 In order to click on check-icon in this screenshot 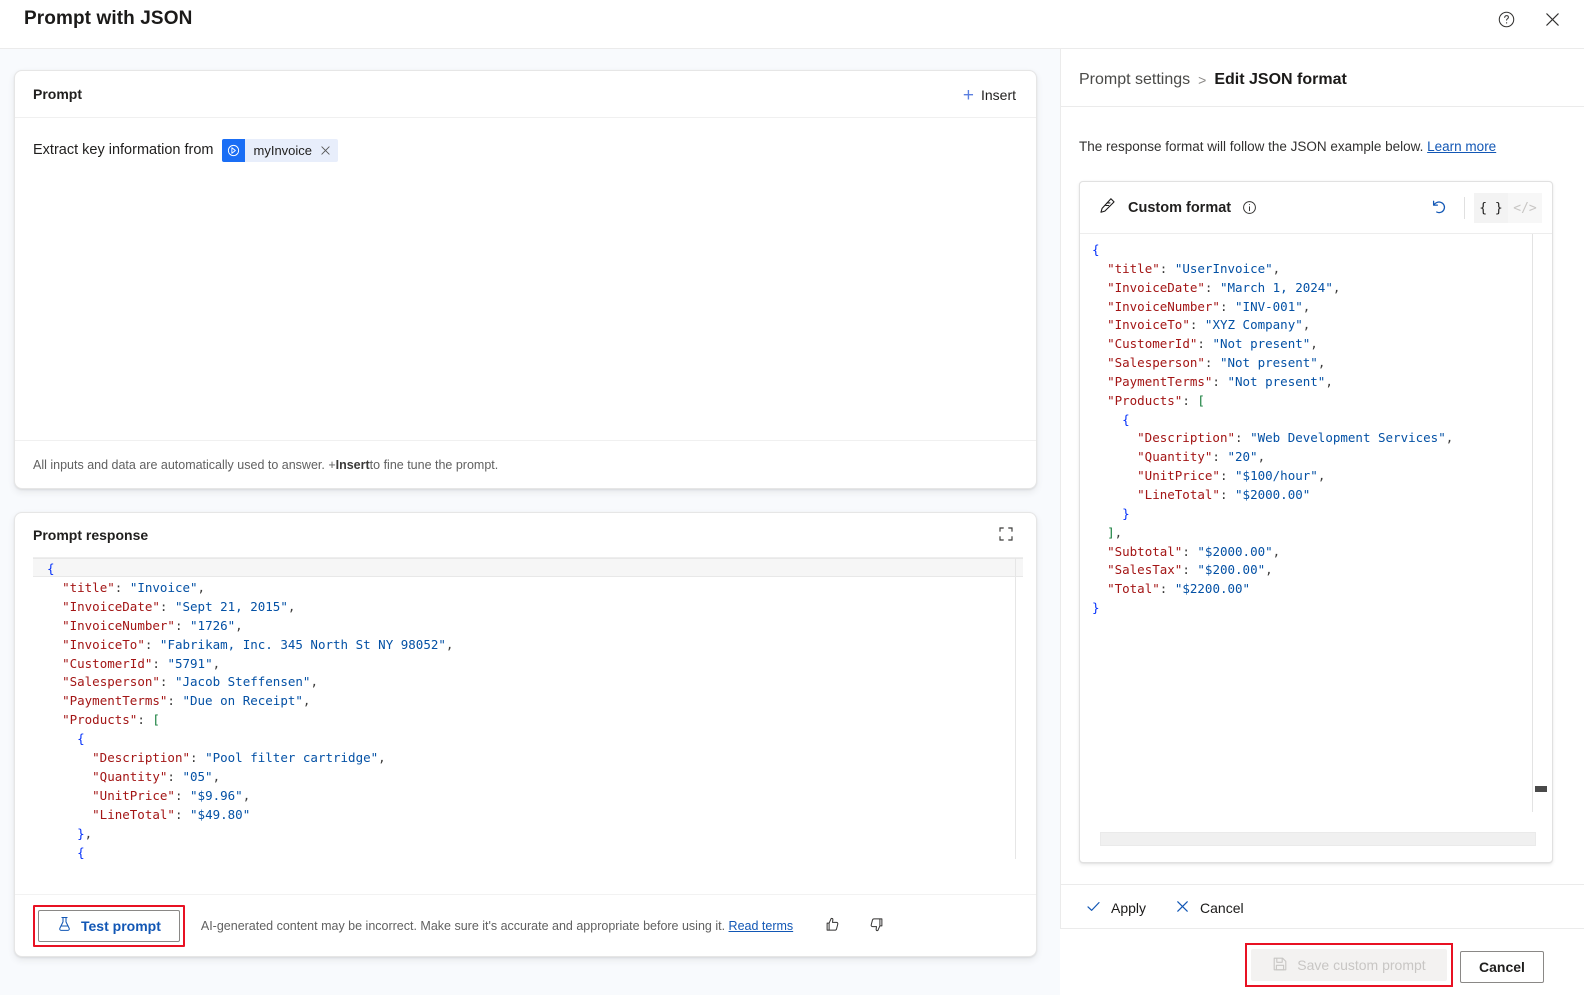, I will do `click(1093, 908)`.